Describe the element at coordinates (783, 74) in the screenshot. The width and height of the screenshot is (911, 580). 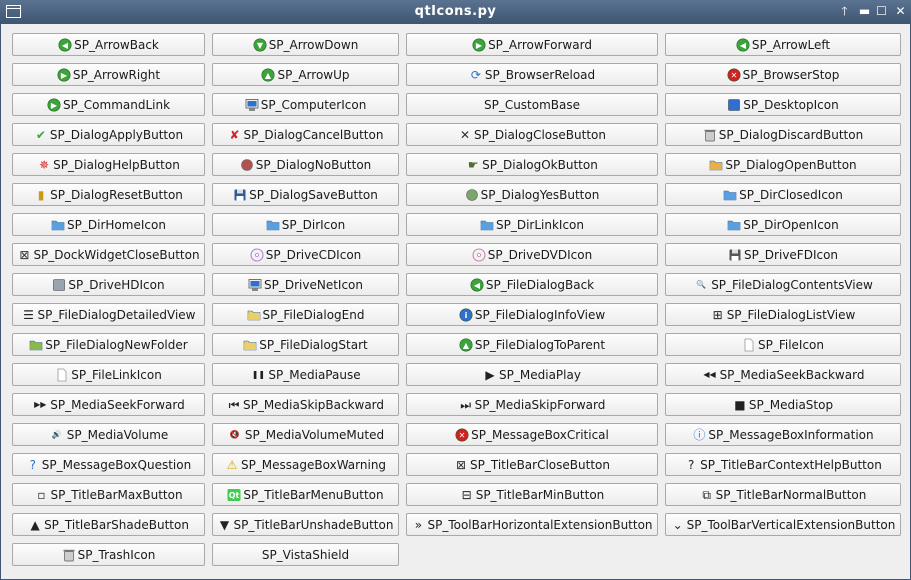
I see `icon-button-sp-browserstop: ✕ SP_BrowserStop` at that location.